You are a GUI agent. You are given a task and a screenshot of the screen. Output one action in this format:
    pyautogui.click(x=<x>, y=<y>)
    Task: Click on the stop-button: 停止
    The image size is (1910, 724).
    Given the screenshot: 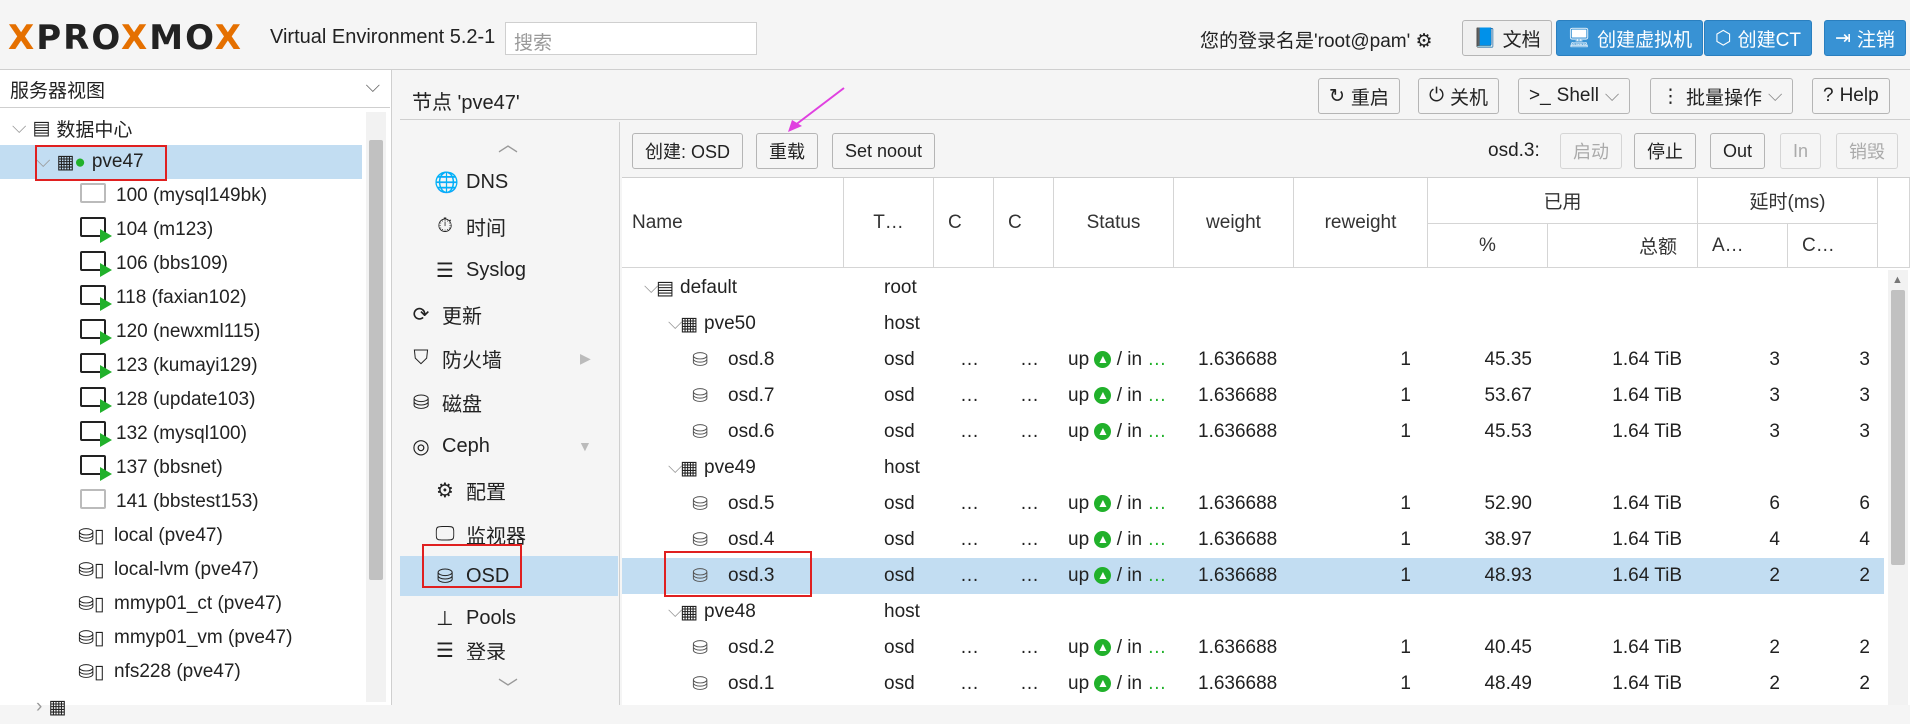 What is the action you would take?
    pyautogui.click(x=1665, y=151)
    